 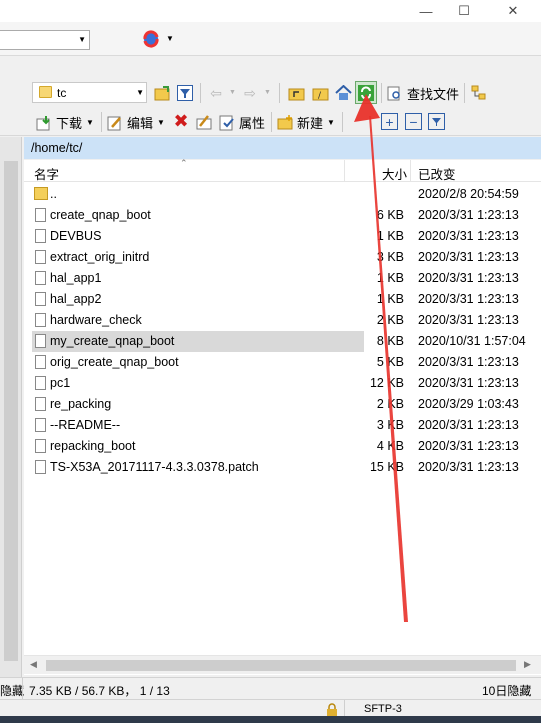 What do you see at coordinates (282, 170) in the screenshot?
I see `column-header: 名字 ⌃ 大小 已改变` at bounding box center [282, 170].